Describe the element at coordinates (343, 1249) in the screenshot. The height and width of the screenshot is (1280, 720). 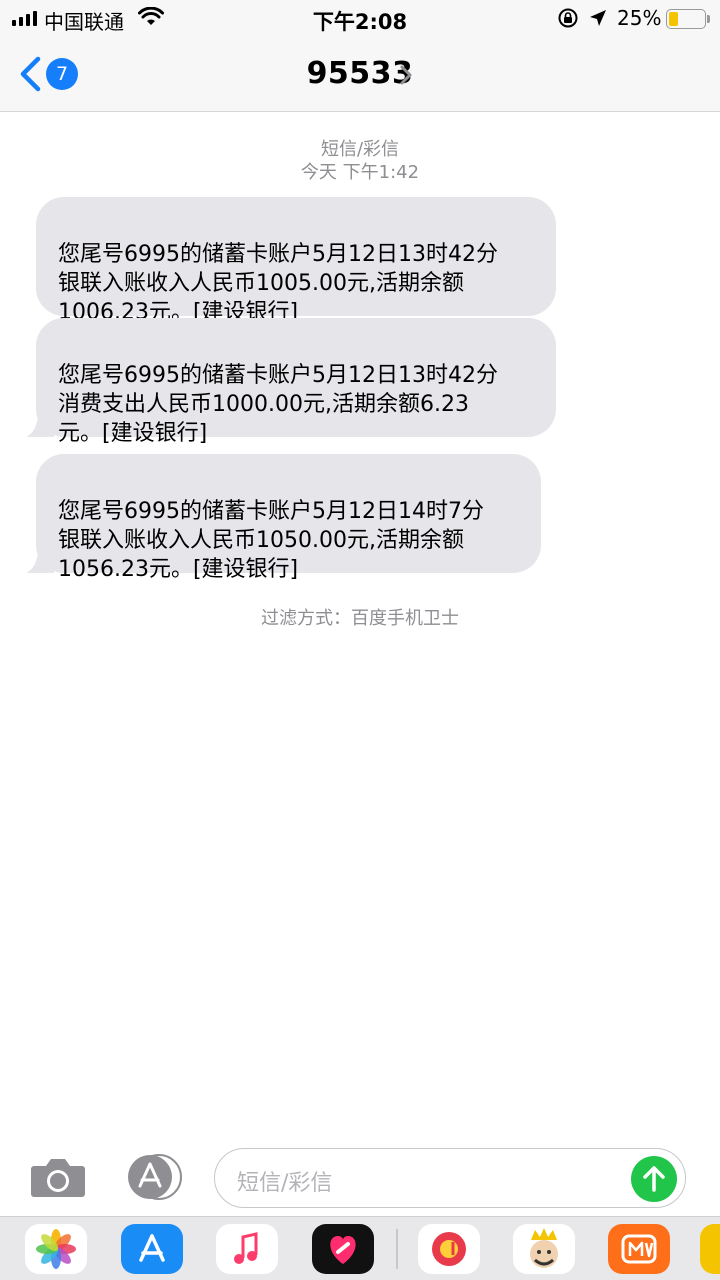
I see `heart-app-icon` at that location.